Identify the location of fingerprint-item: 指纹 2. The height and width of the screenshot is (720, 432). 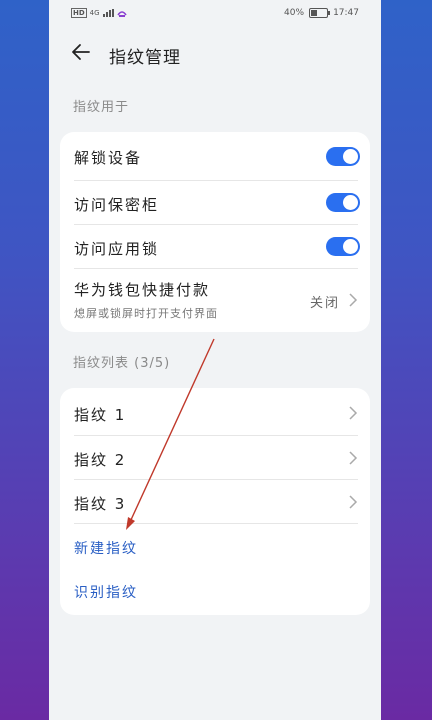
(215, 457).